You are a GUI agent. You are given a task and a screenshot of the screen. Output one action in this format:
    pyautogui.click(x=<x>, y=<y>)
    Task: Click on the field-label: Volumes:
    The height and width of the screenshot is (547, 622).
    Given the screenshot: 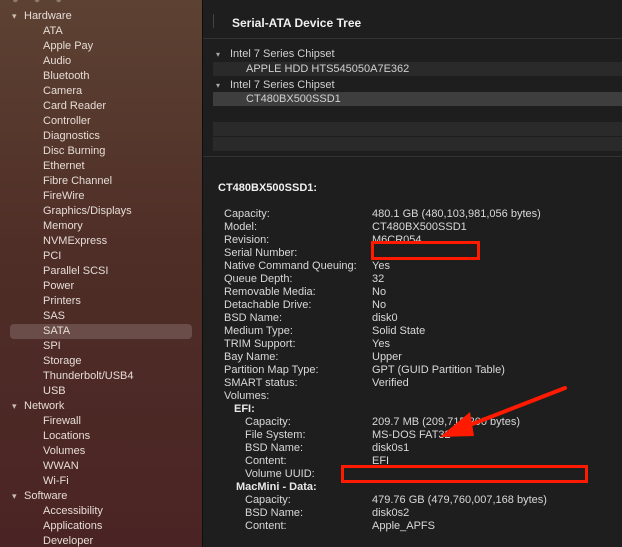 What is the action you would take?
    pyautogui.click(x=247, y=396)
    